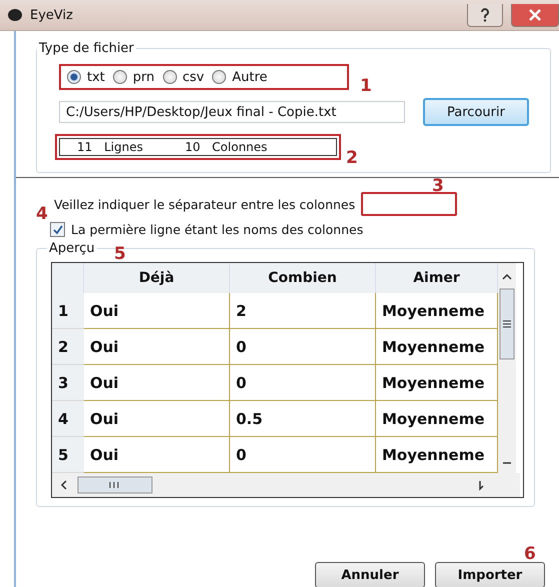 The image size is (559, 587). Describe the element at coordinates (490, 574) in the screenshot. I see `import-button: Importer` at that location.